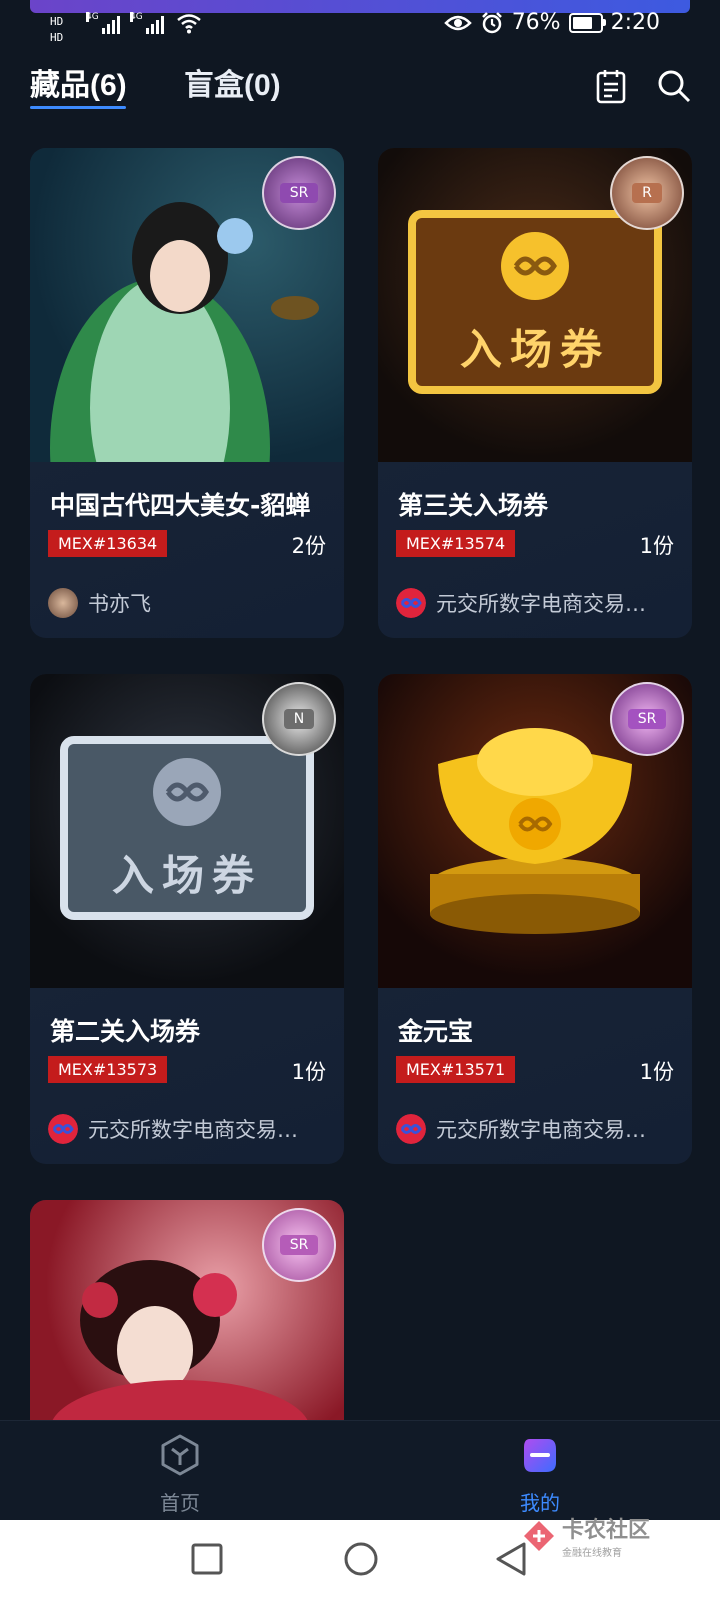 Image resolution: width=720 pixels, height=1600 pixels. What do you see at coordinates (180, 505) in the screenshot?
I see `card-title: 中国古代四大美女-貂蝉` at bounding box center [180, 505].